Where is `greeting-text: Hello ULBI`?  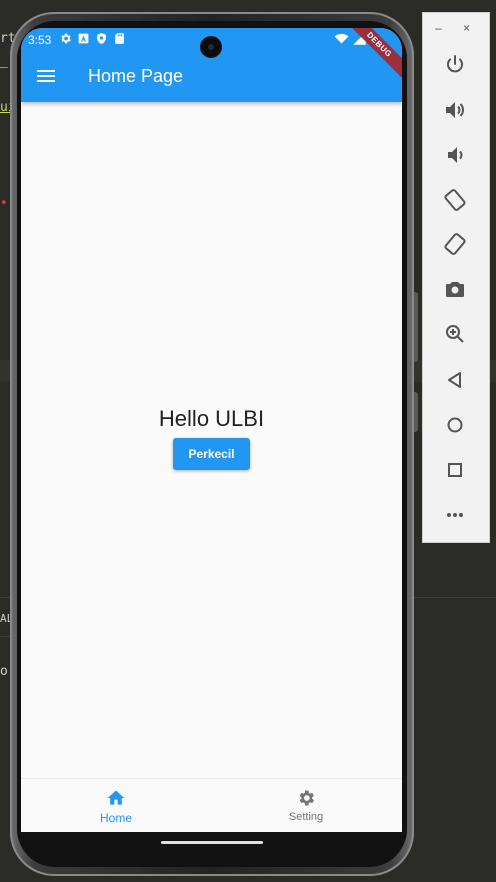
greeting-text: Hello ULBI is located at coordinates (211, 418).